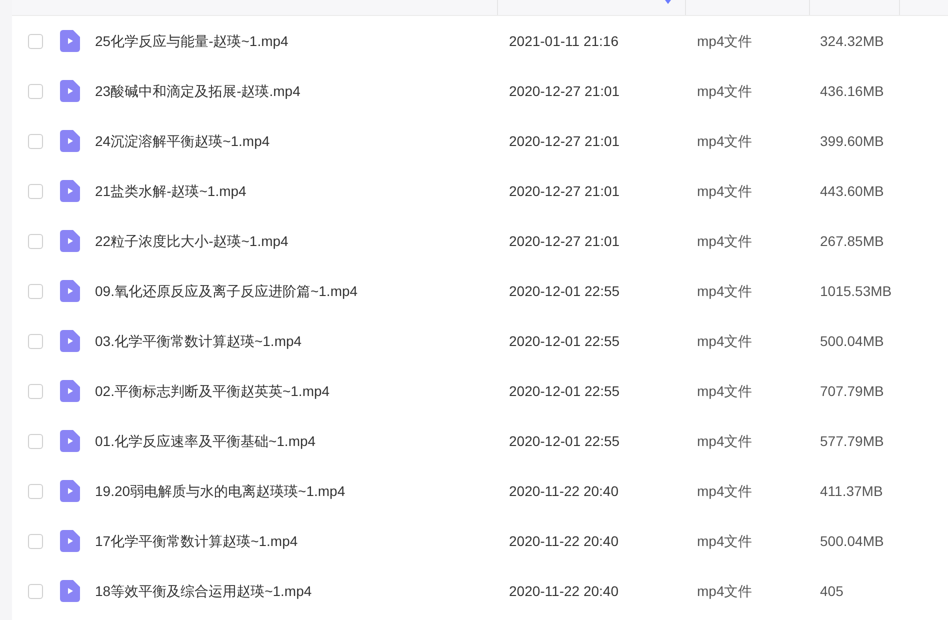 This screenshot has width=948, height=620. I want to click on file-name: 02.平衡标志判断及平衡赵英英~1.mp4, so click(212, 391).